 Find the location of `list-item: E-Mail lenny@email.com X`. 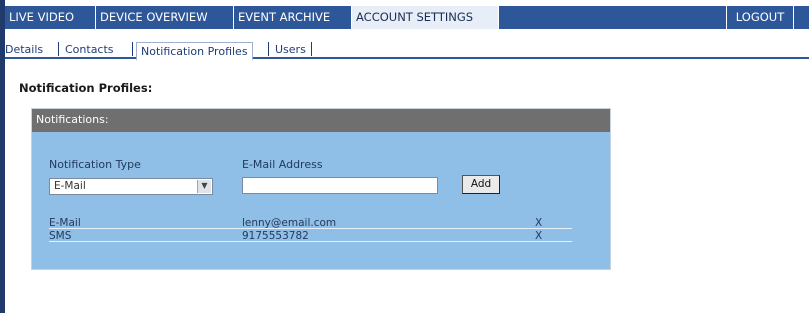

list-item: E-Mail lenny@email.com X is located at coordinates (310, 223).